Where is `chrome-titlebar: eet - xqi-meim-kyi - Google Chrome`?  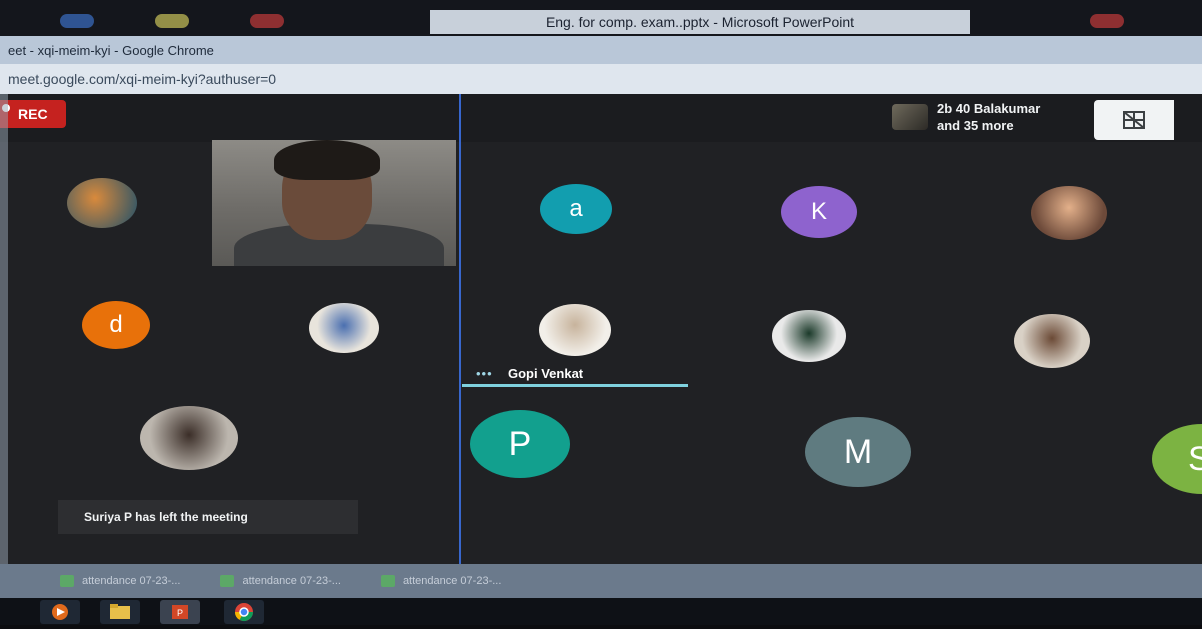 chrome-titlebar: eet - xqi-meim-kyi - Google Chrome is located at coordinates (601, 50).